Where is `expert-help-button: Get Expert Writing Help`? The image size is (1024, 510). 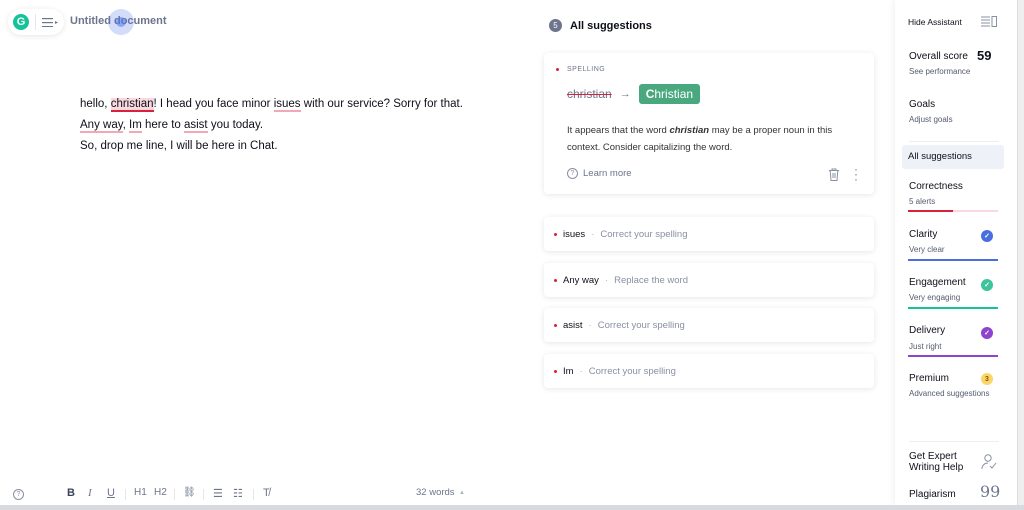 expert-help-button: Get Expert Writing Help is located at coordinates (936, 462).